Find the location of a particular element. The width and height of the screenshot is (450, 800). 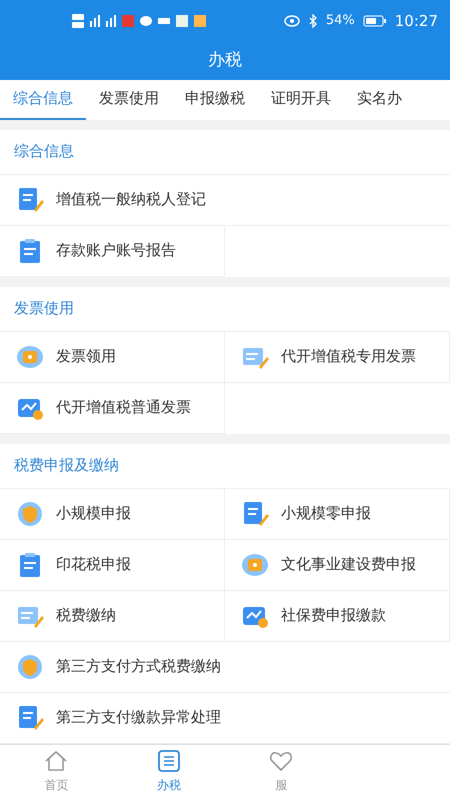

tab: 证明开具 is located at coordinates (301, 100).